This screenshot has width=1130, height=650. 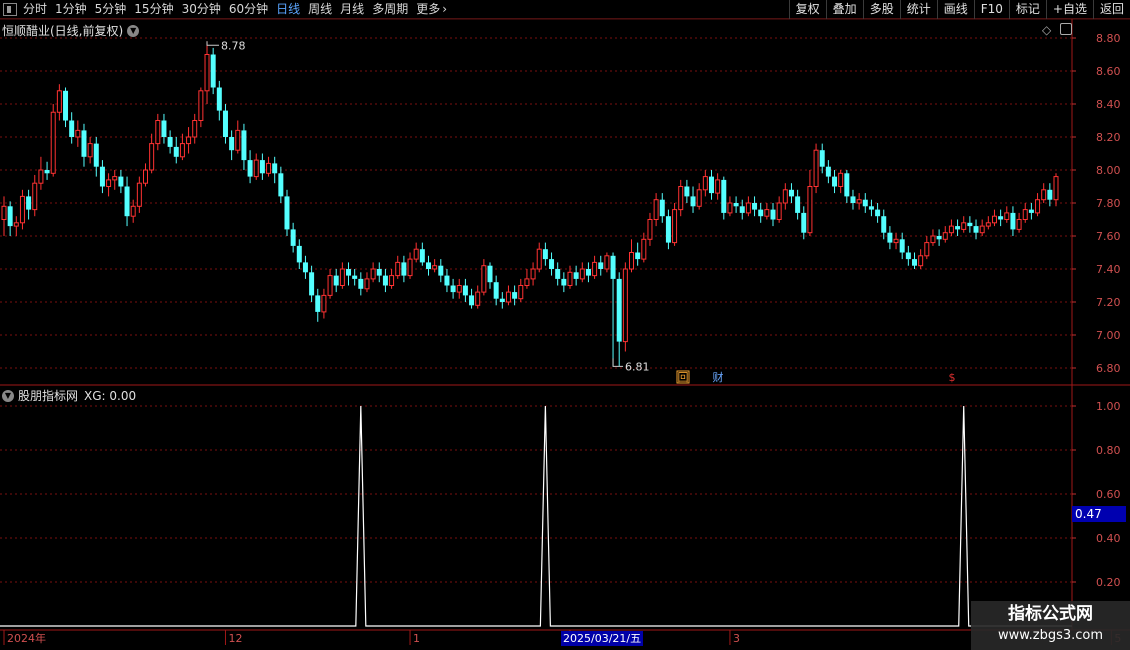 I want to click on period-tab: 15分钟, so click(x=153, y=9).